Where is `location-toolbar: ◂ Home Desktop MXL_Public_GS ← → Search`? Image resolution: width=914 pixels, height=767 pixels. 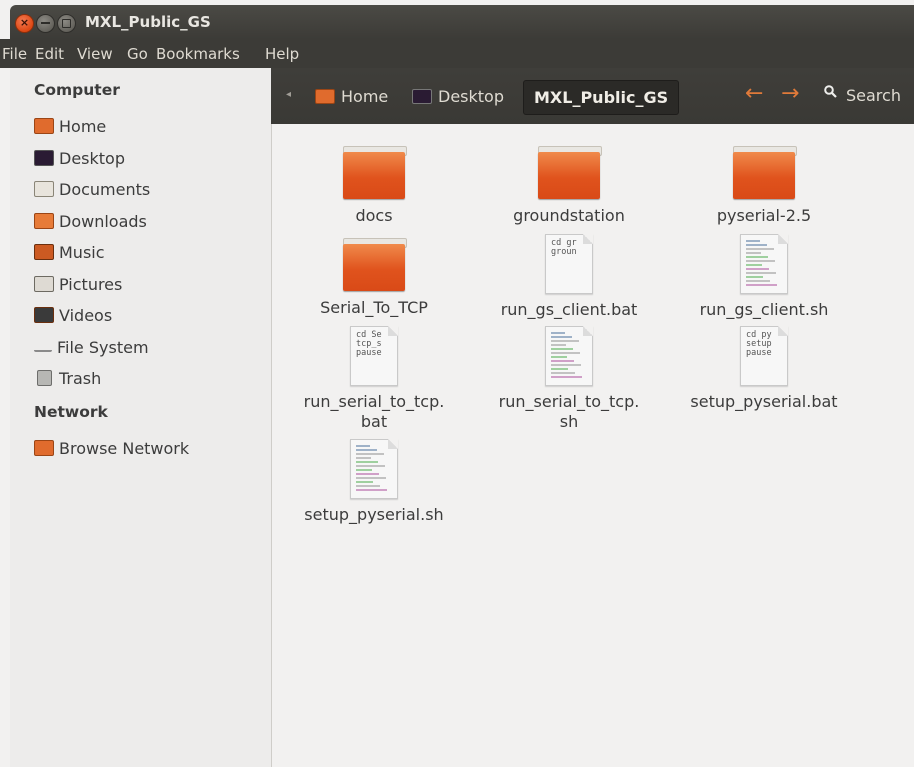 location-toolbar: ◂ Home Desktop MXL_Public_GS ← → Search is located at coordinates (592, 96).